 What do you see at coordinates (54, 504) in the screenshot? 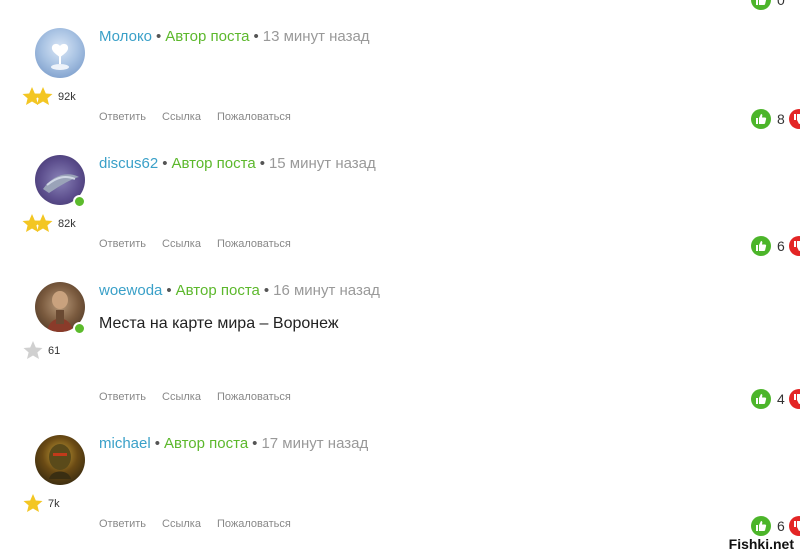
I see `rank-count: 7k` at bounding box center [54, 504].